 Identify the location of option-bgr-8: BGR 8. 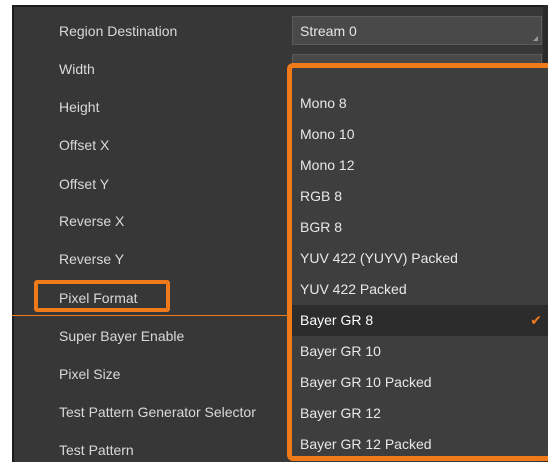
(420, 227).